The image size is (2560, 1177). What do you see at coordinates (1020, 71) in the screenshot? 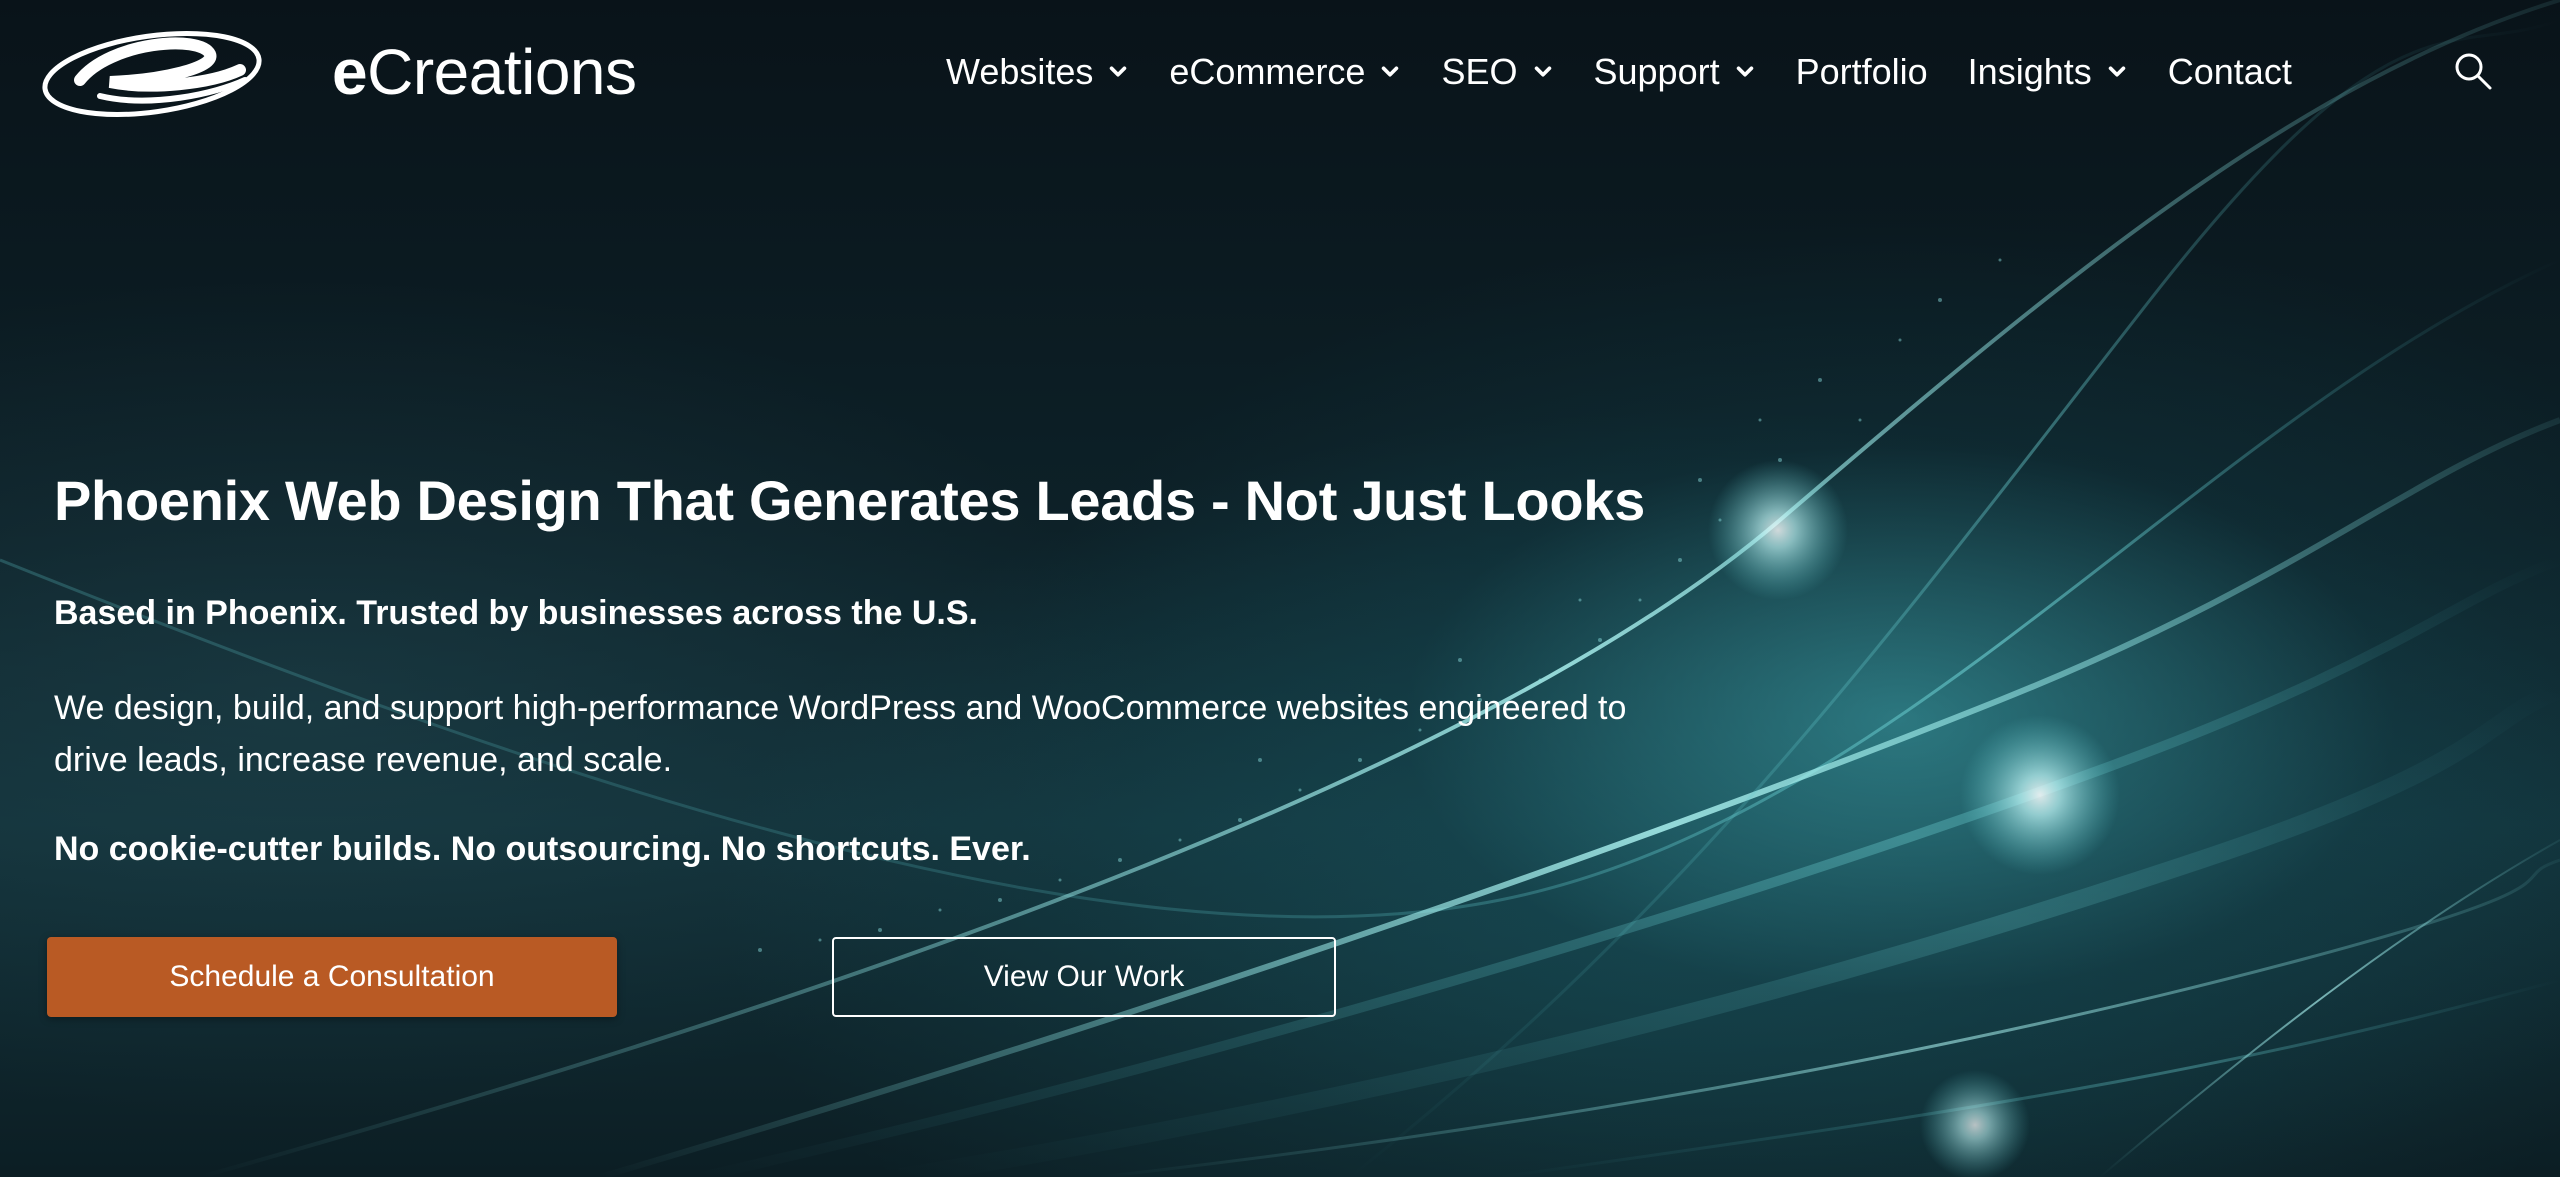
I see `nav-item-label: Websites` at bounding box center [1020, 71].